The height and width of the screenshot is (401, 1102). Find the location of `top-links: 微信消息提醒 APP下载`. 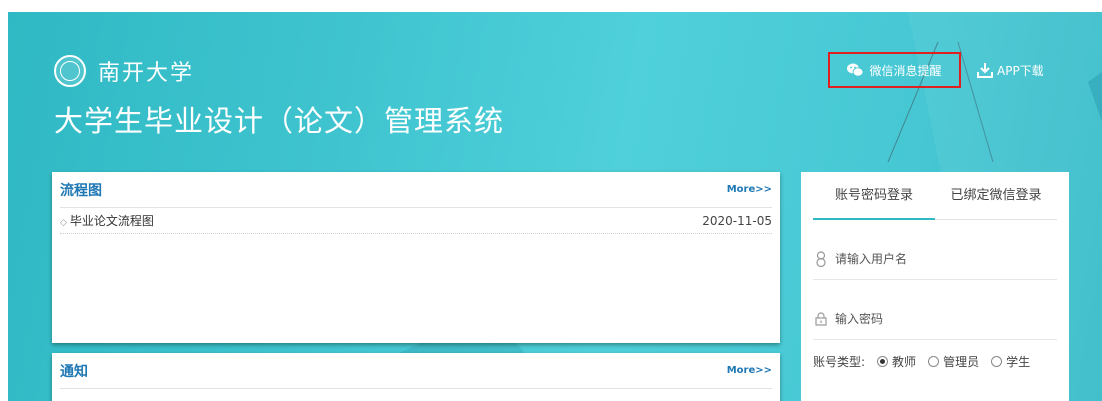

top-links: 微信消息提醒 APP下载 is located at coordinates (936, 70).